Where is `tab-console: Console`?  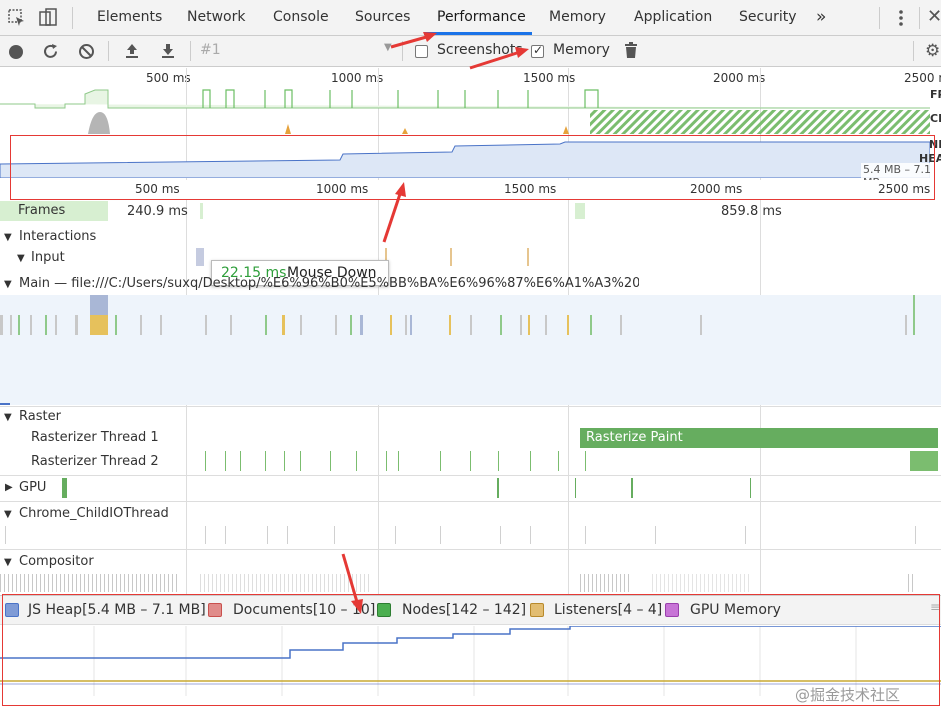 tab-console: Console is located at coordinates (301, 17).